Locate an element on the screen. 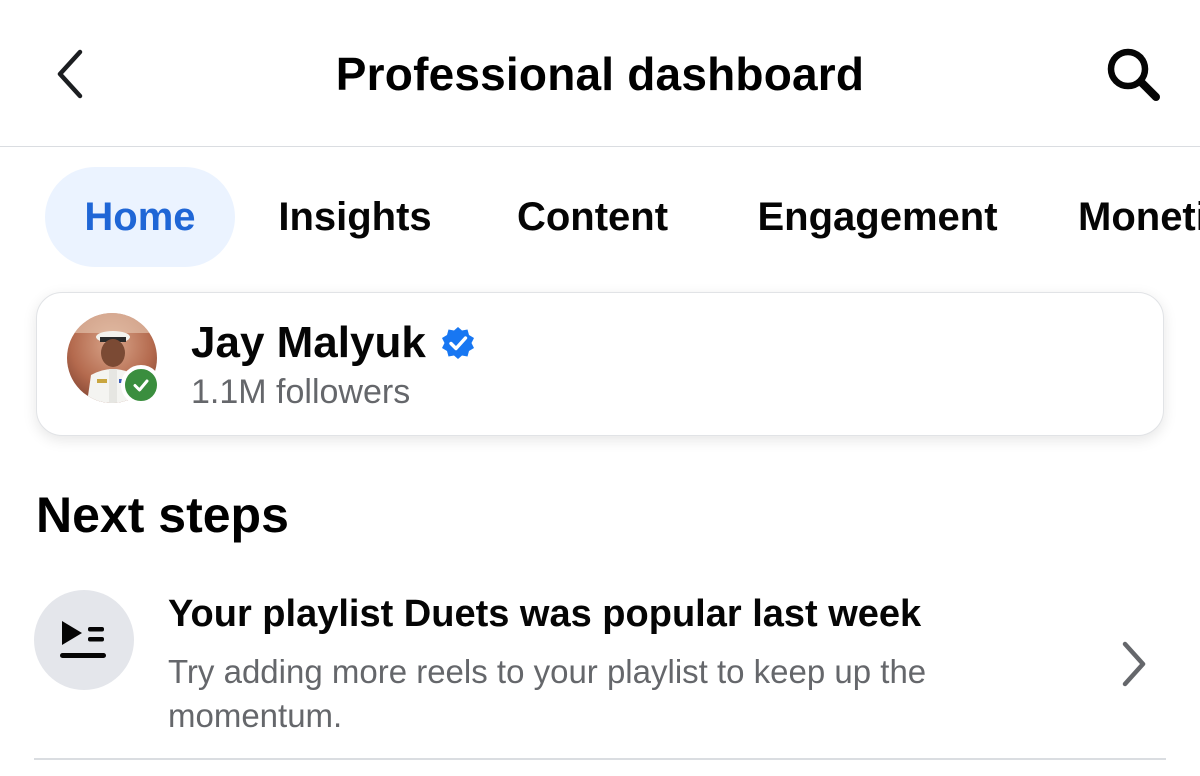 The width and height of the screenshot is (1200, 776). search-button is located at coordinates (1133, 74).